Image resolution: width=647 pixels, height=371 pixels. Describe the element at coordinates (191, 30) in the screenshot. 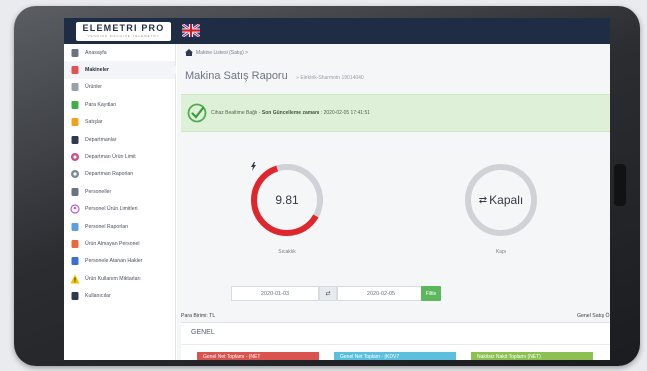

I see `uk-flag-icon` at that location.